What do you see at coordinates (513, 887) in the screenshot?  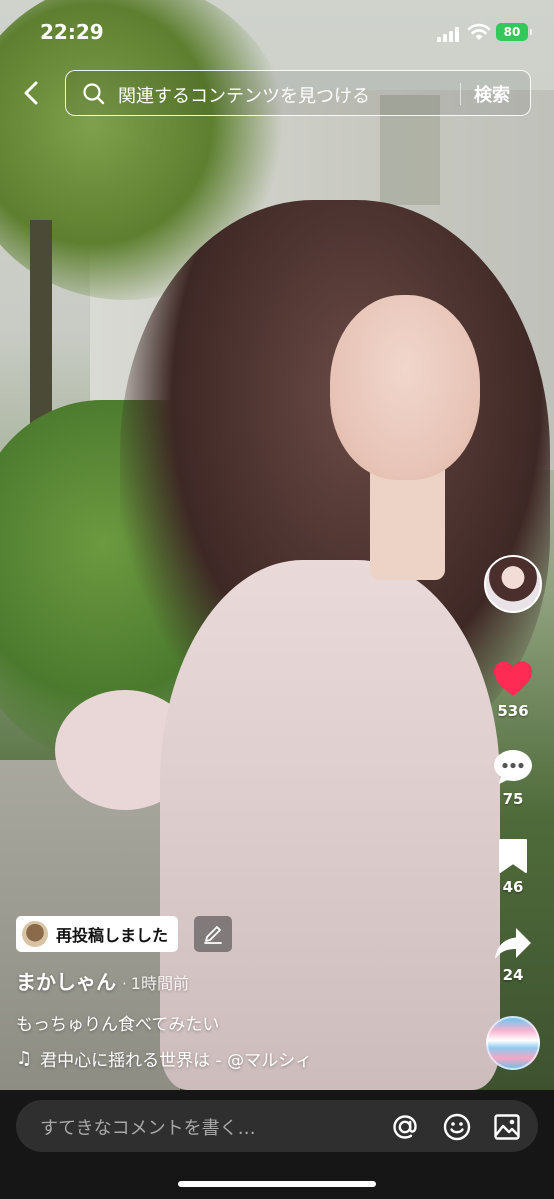 I see `save-count: 46` at bounding box center [513, 887].